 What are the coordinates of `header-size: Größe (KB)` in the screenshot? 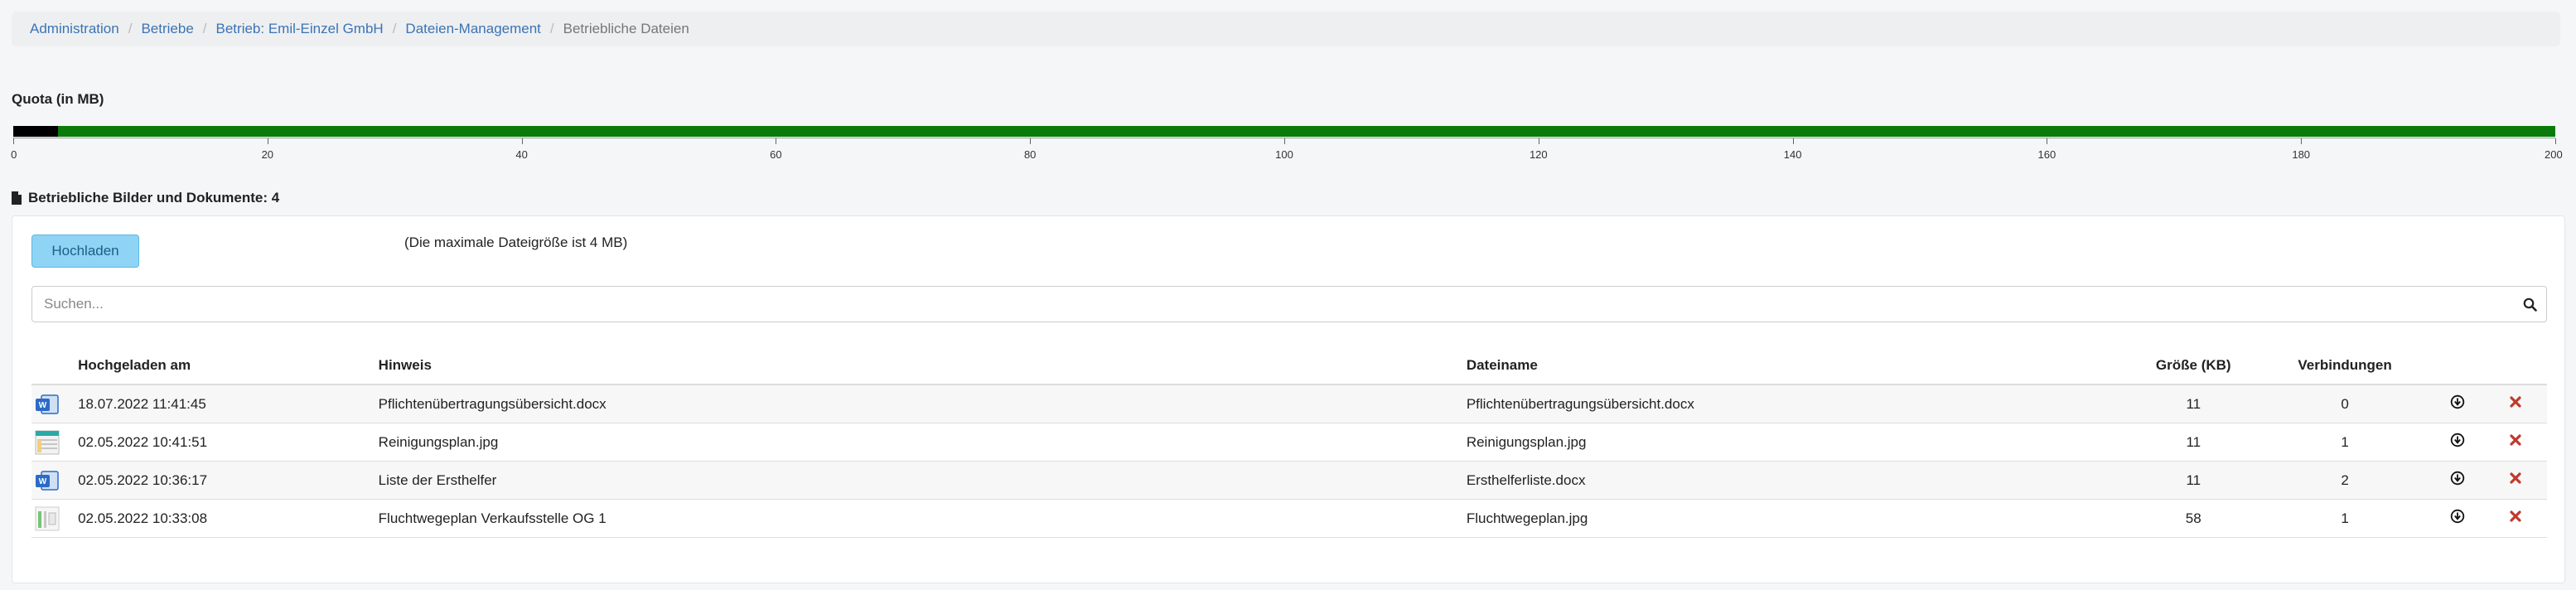 It's located at (2194, 366).